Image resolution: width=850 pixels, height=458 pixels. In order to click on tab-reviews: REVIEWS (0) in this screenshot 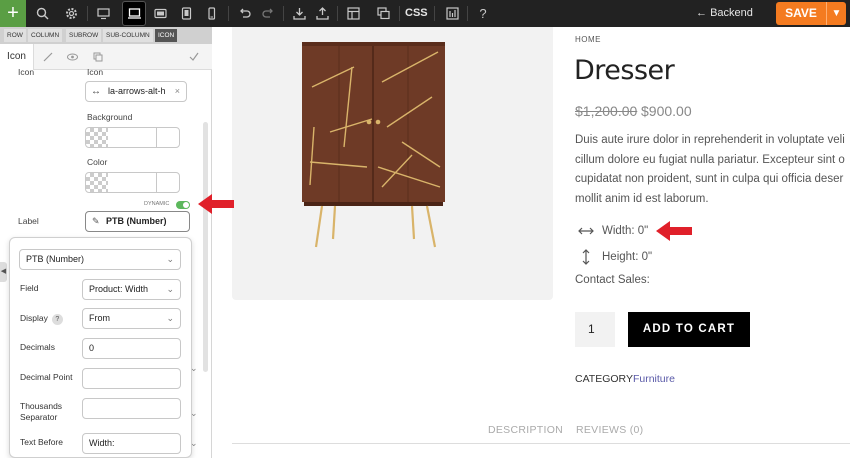, I will do `click(609, 430)`.